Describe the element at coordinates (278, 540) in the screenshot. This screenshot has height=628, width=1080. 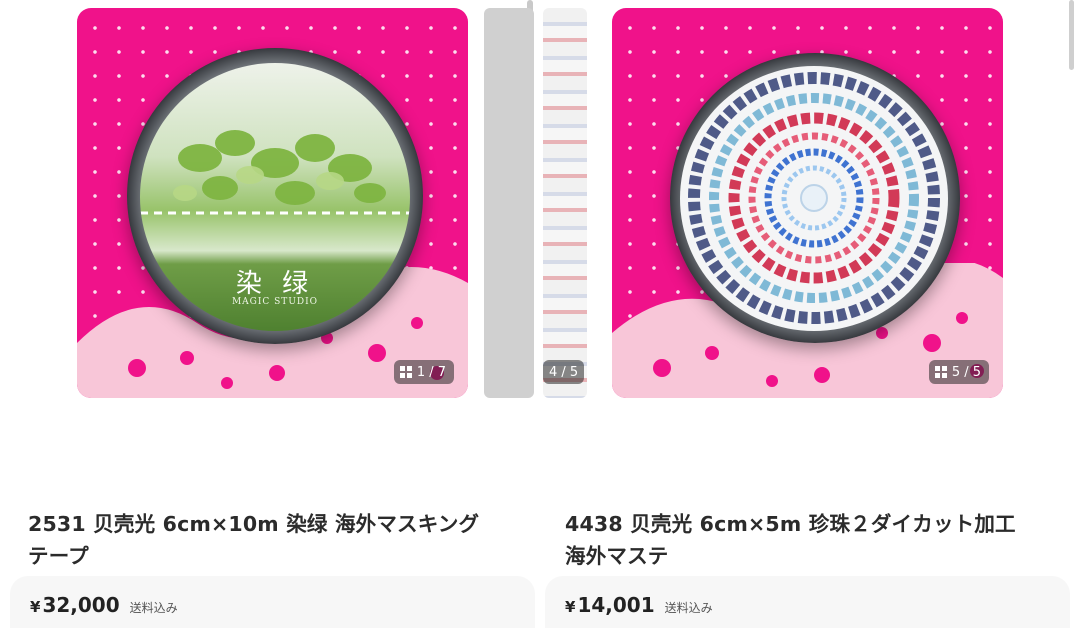
I see `product-title: 2531 贝壳光 6cm×10m 染绿 海外マスキング テープ` at that location.